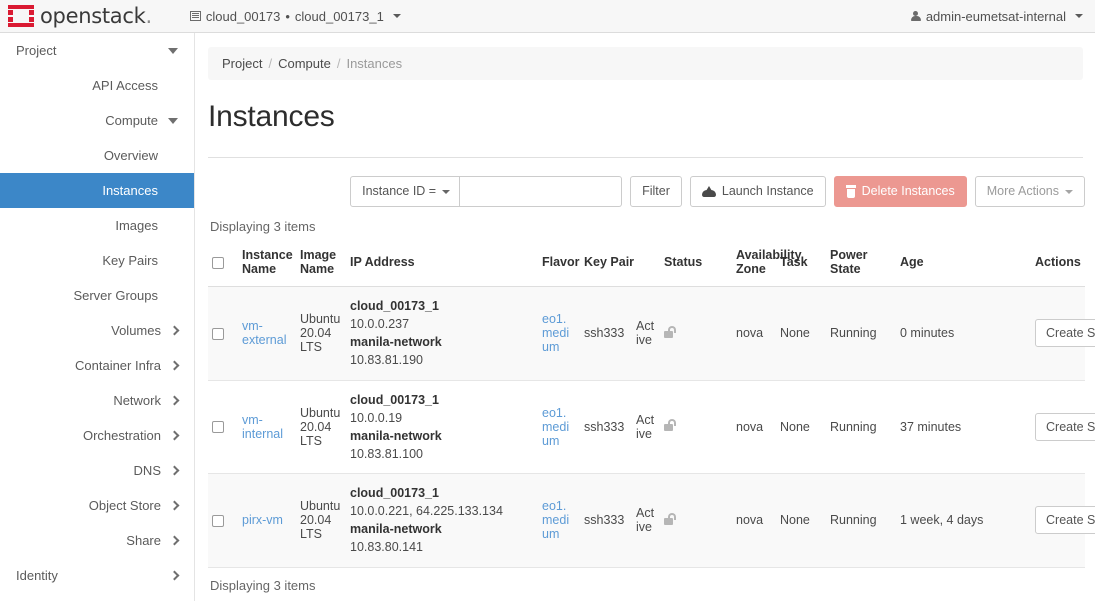 Image resolution: width=1095 pixels, height=601 pixels. What do you see at coordinates (174, 470) in the screenshot?
I see `chevron-right-icon` at bounding box center [174, 470].